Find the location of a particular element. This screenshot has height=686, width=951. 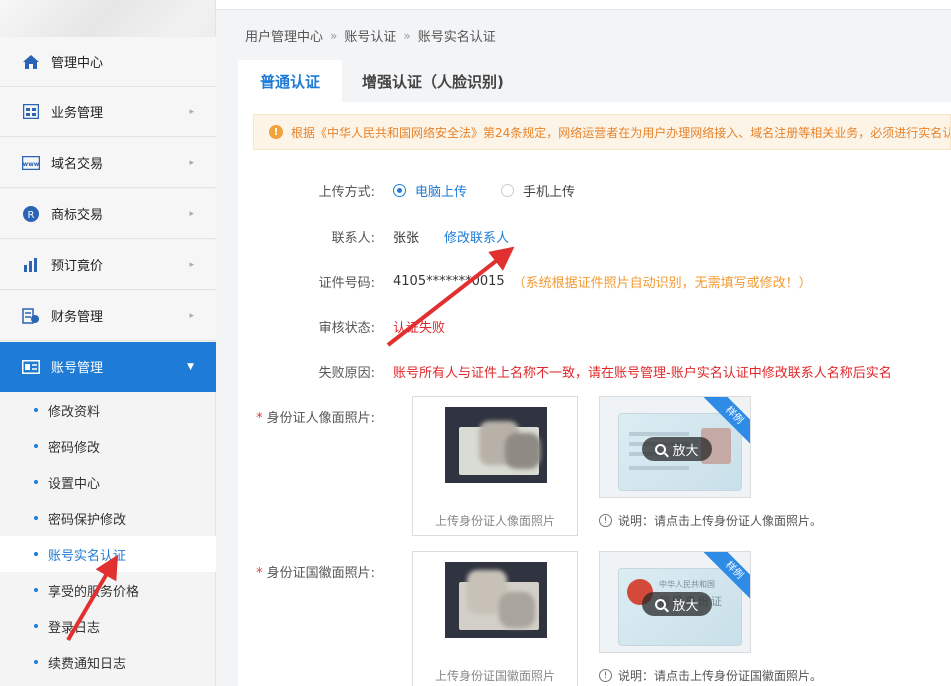

front-photo-label: * 身份证人像面照片: is located at coordinates (315, 416).